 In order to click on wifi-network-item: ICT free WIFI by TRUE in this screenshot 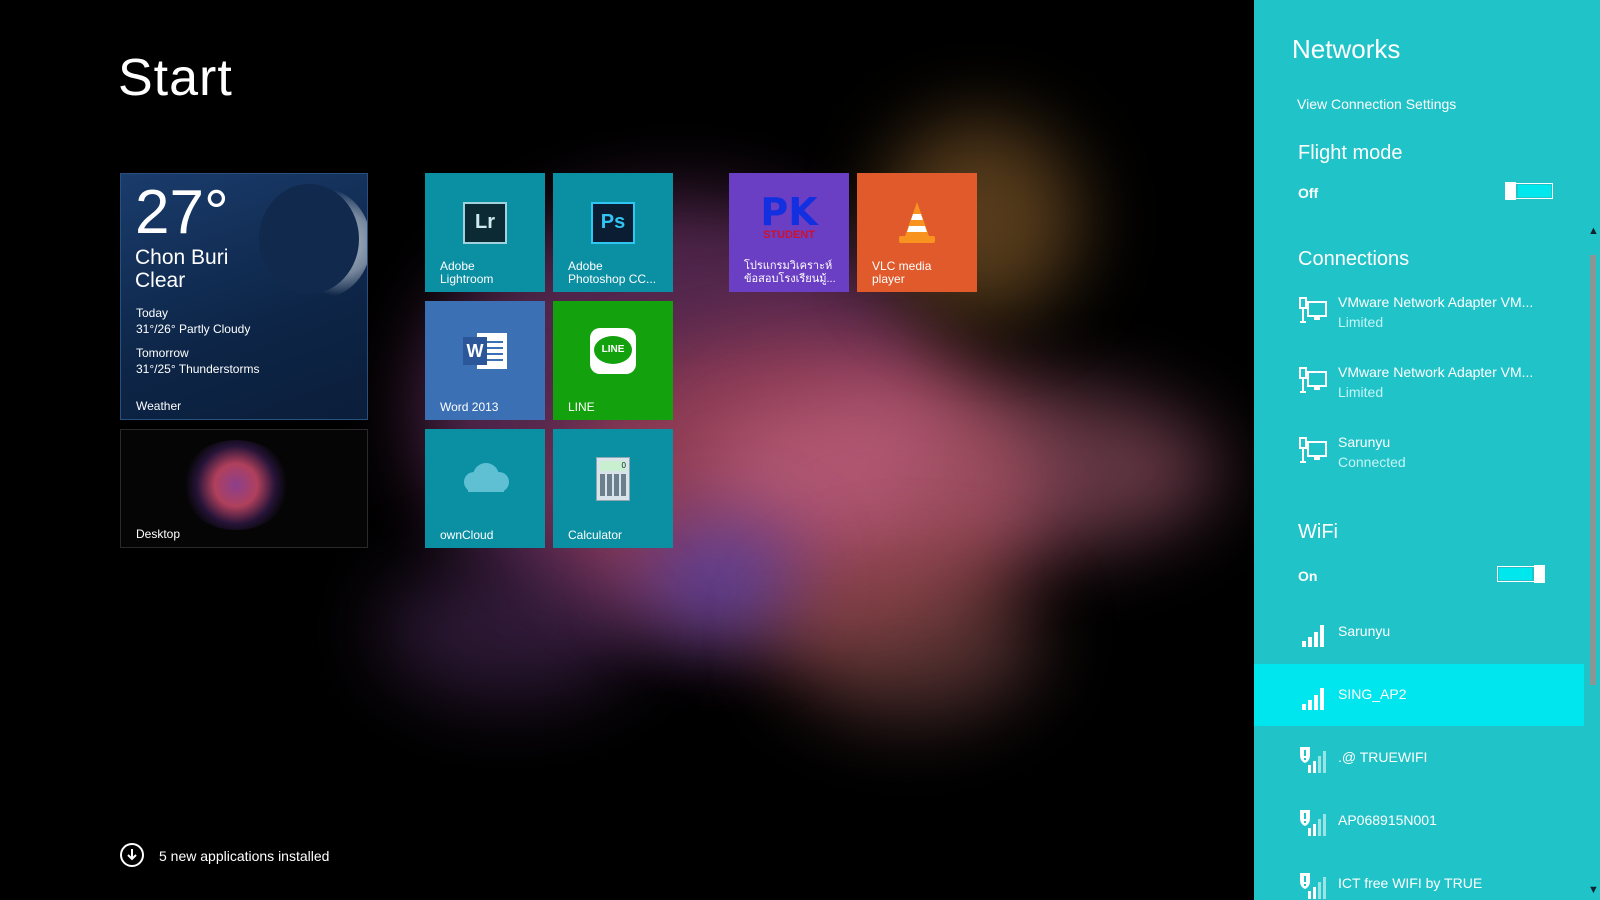, I will do `click(1419, 876)`.